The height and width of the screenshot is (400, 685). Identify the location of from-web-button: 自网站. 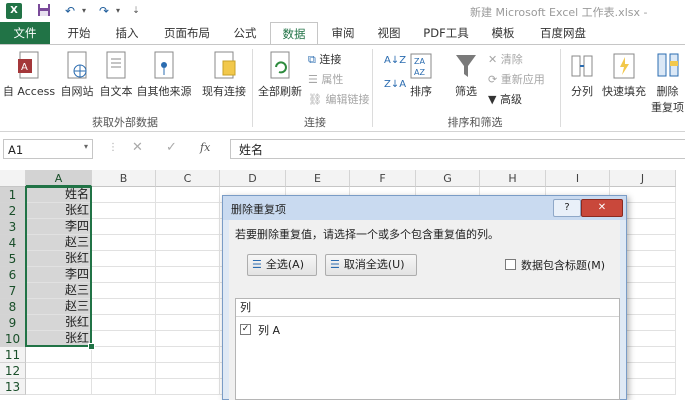
(77, 75).